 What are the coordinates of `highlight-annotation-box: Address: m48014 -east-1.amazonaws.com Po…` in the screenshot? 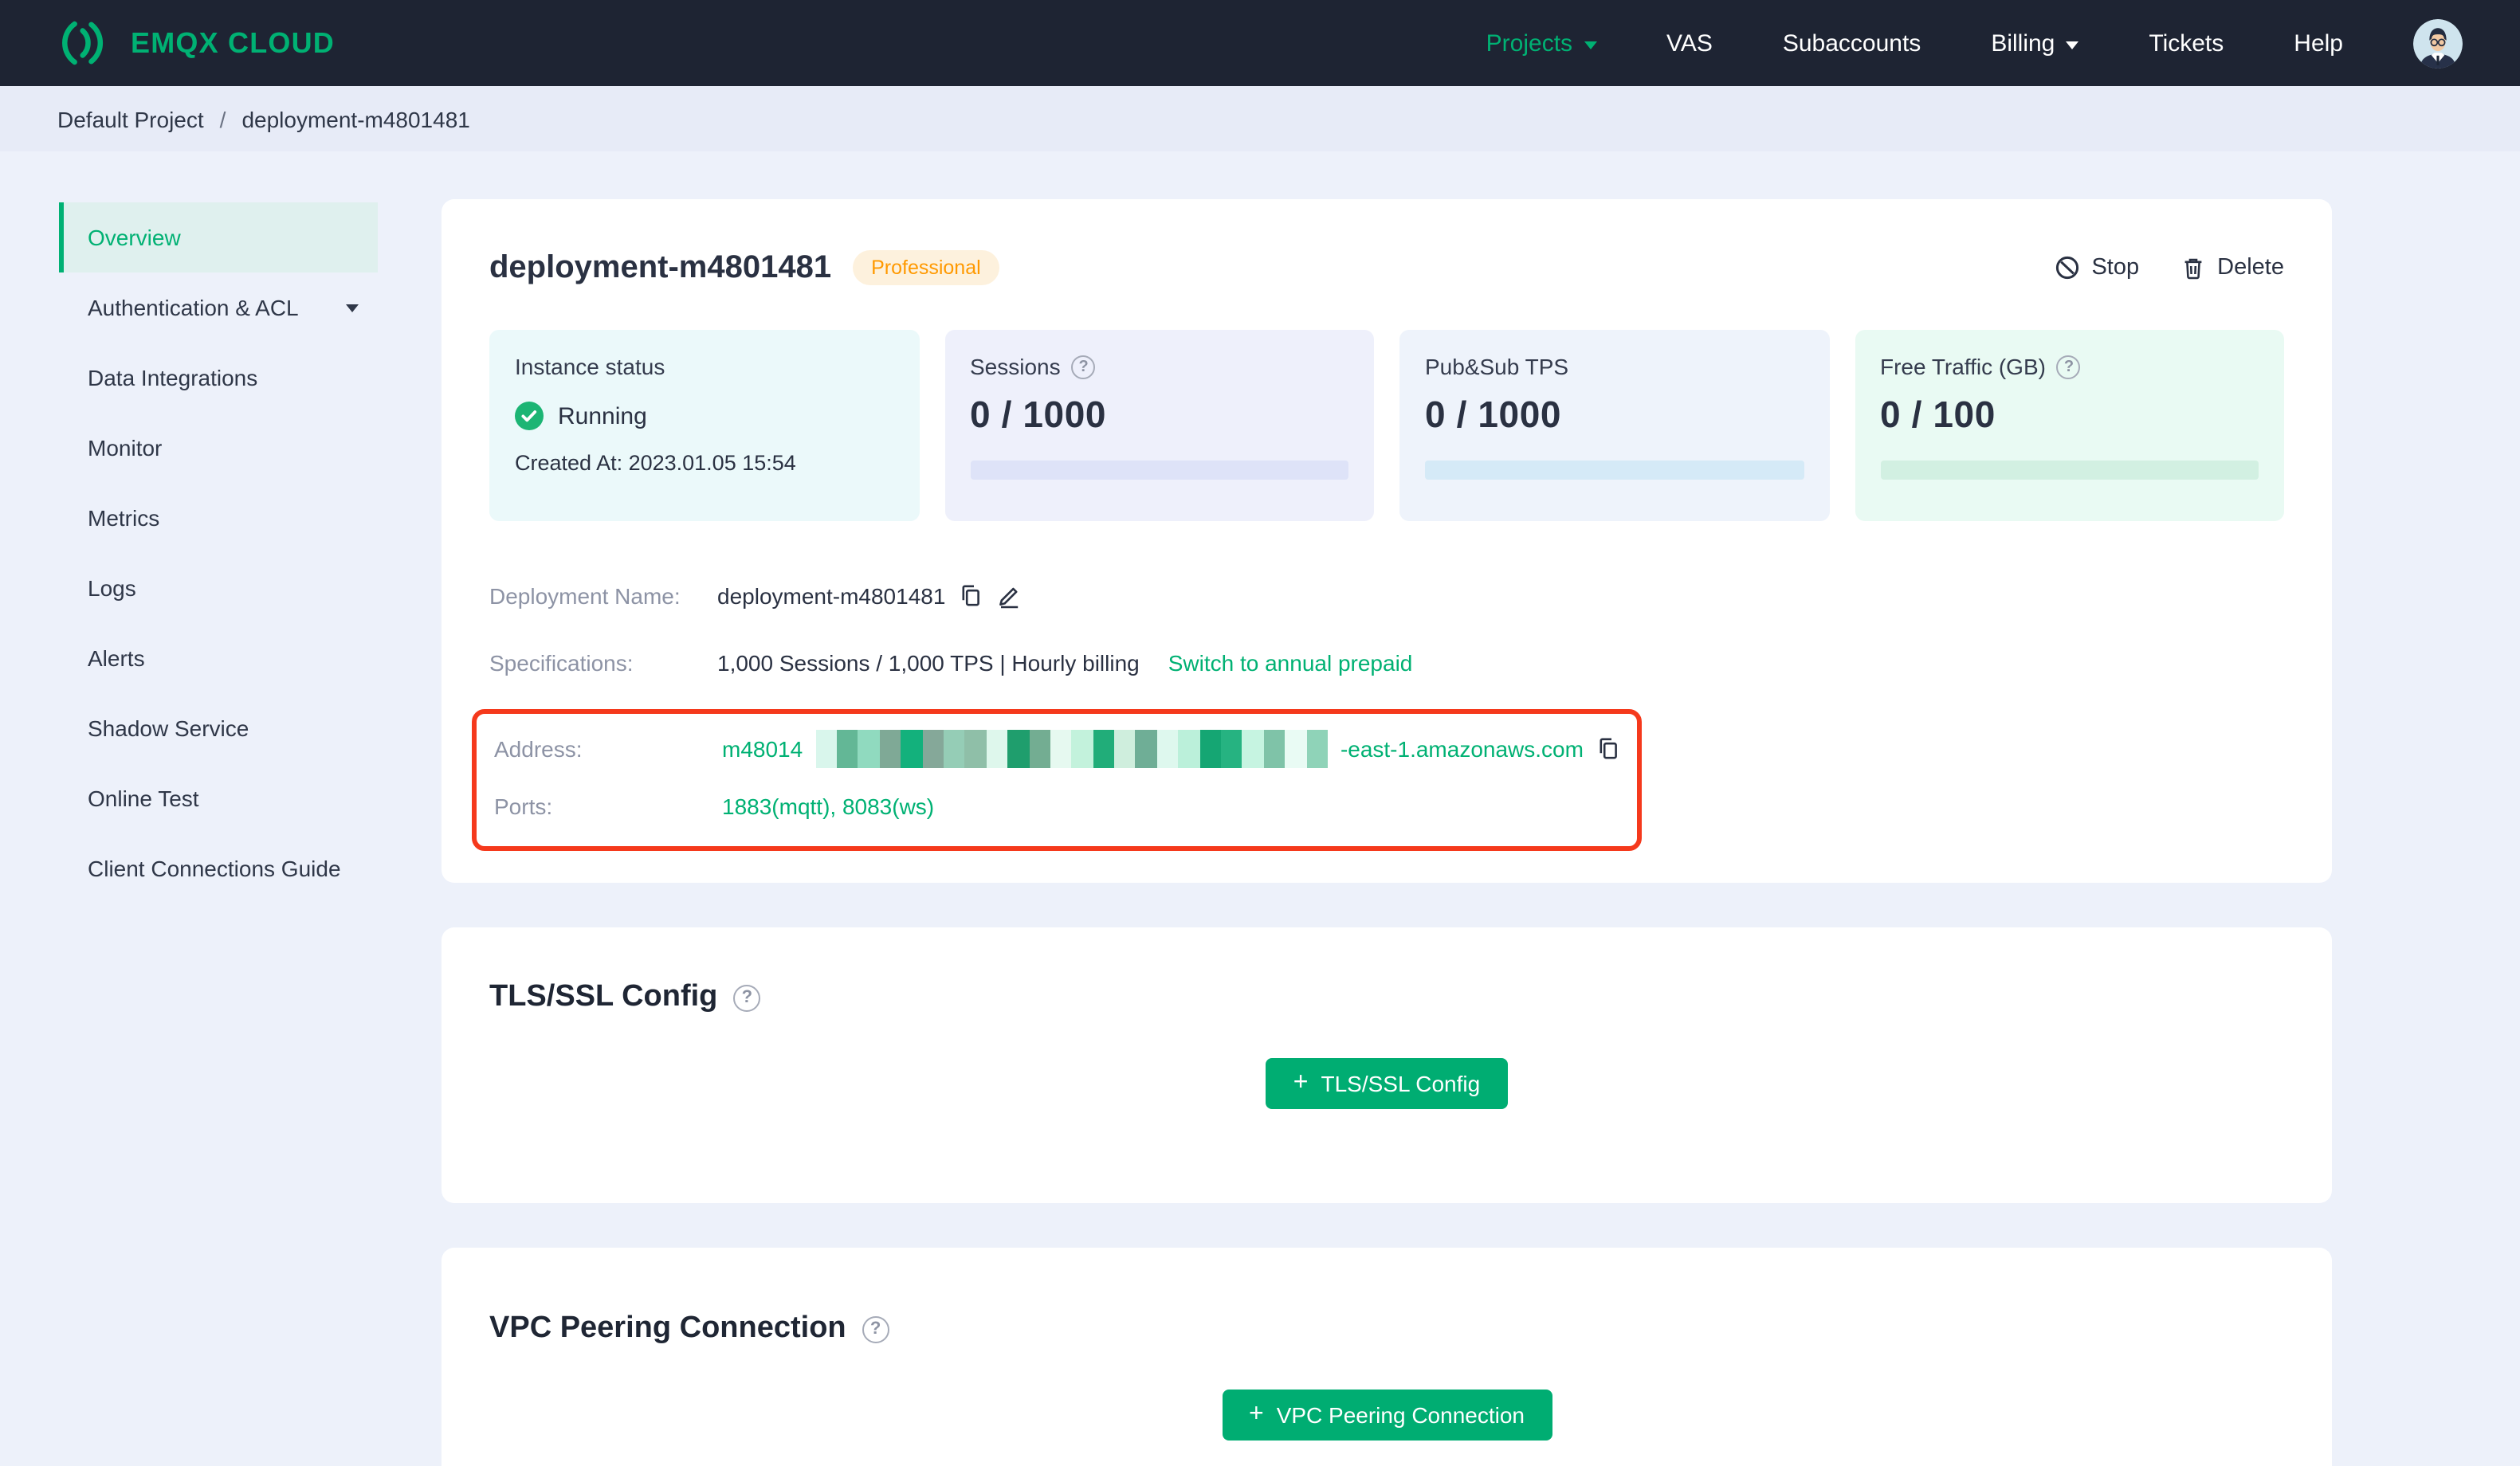 It's located at (1057, 780).